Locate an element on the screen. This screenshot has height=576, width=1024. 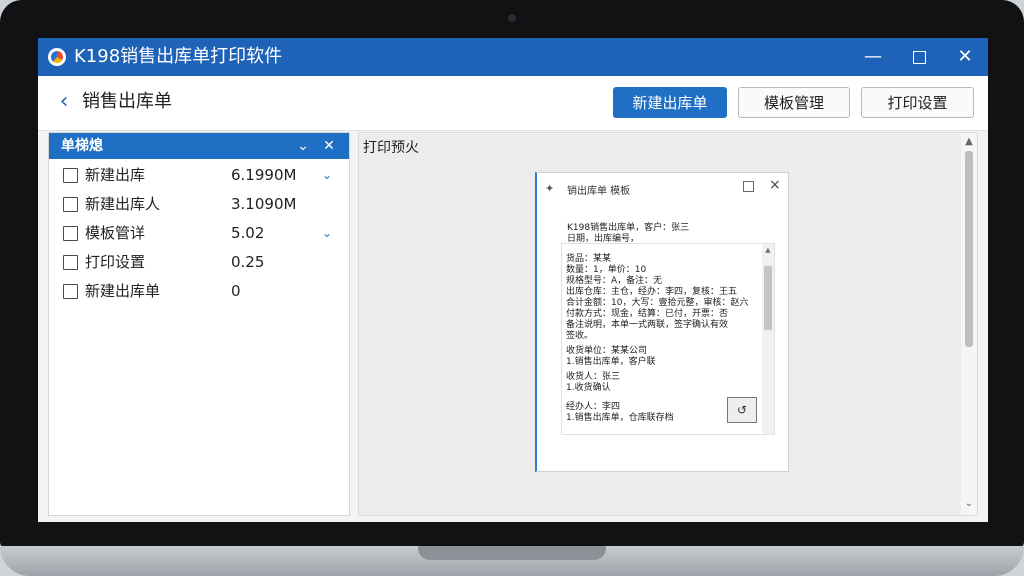
webcam is located at coordinates (512, 18).